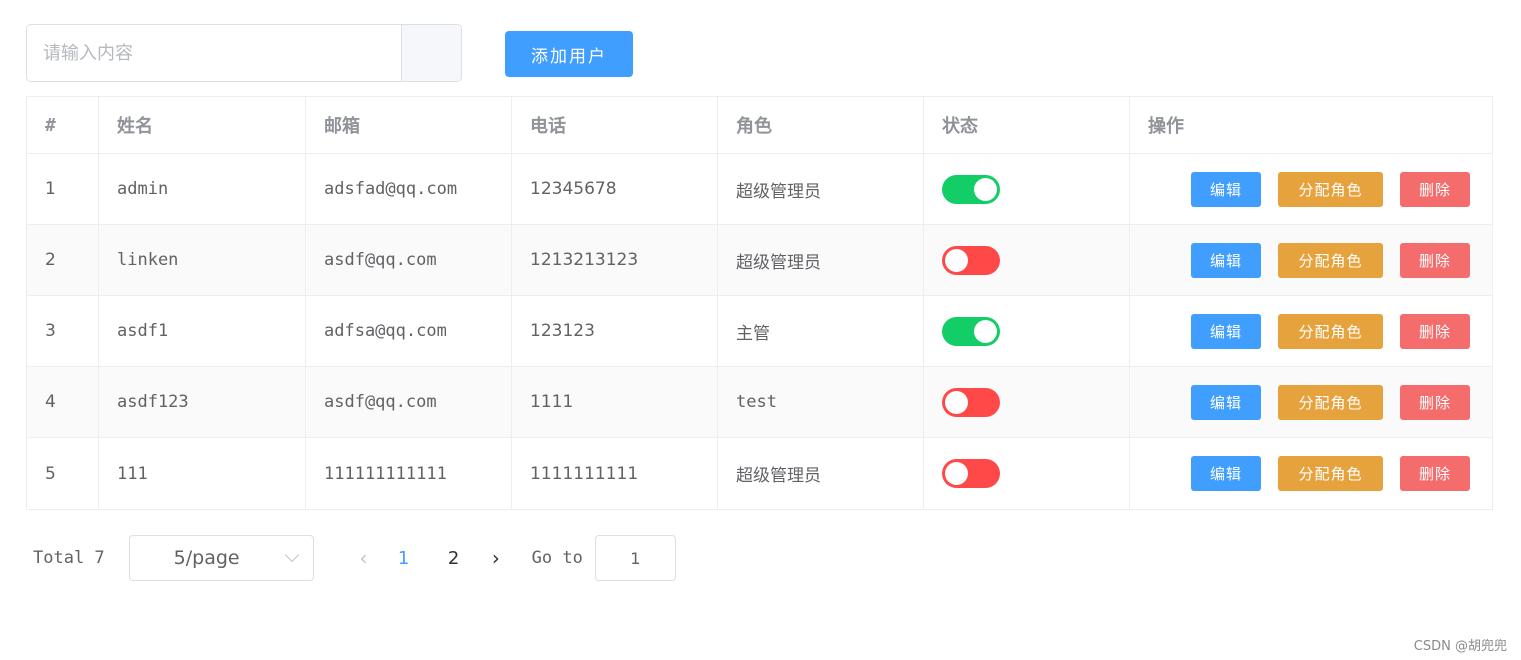 The image size is (1521, 660). I want to click on chevron-down-icon, so click(291, 555).